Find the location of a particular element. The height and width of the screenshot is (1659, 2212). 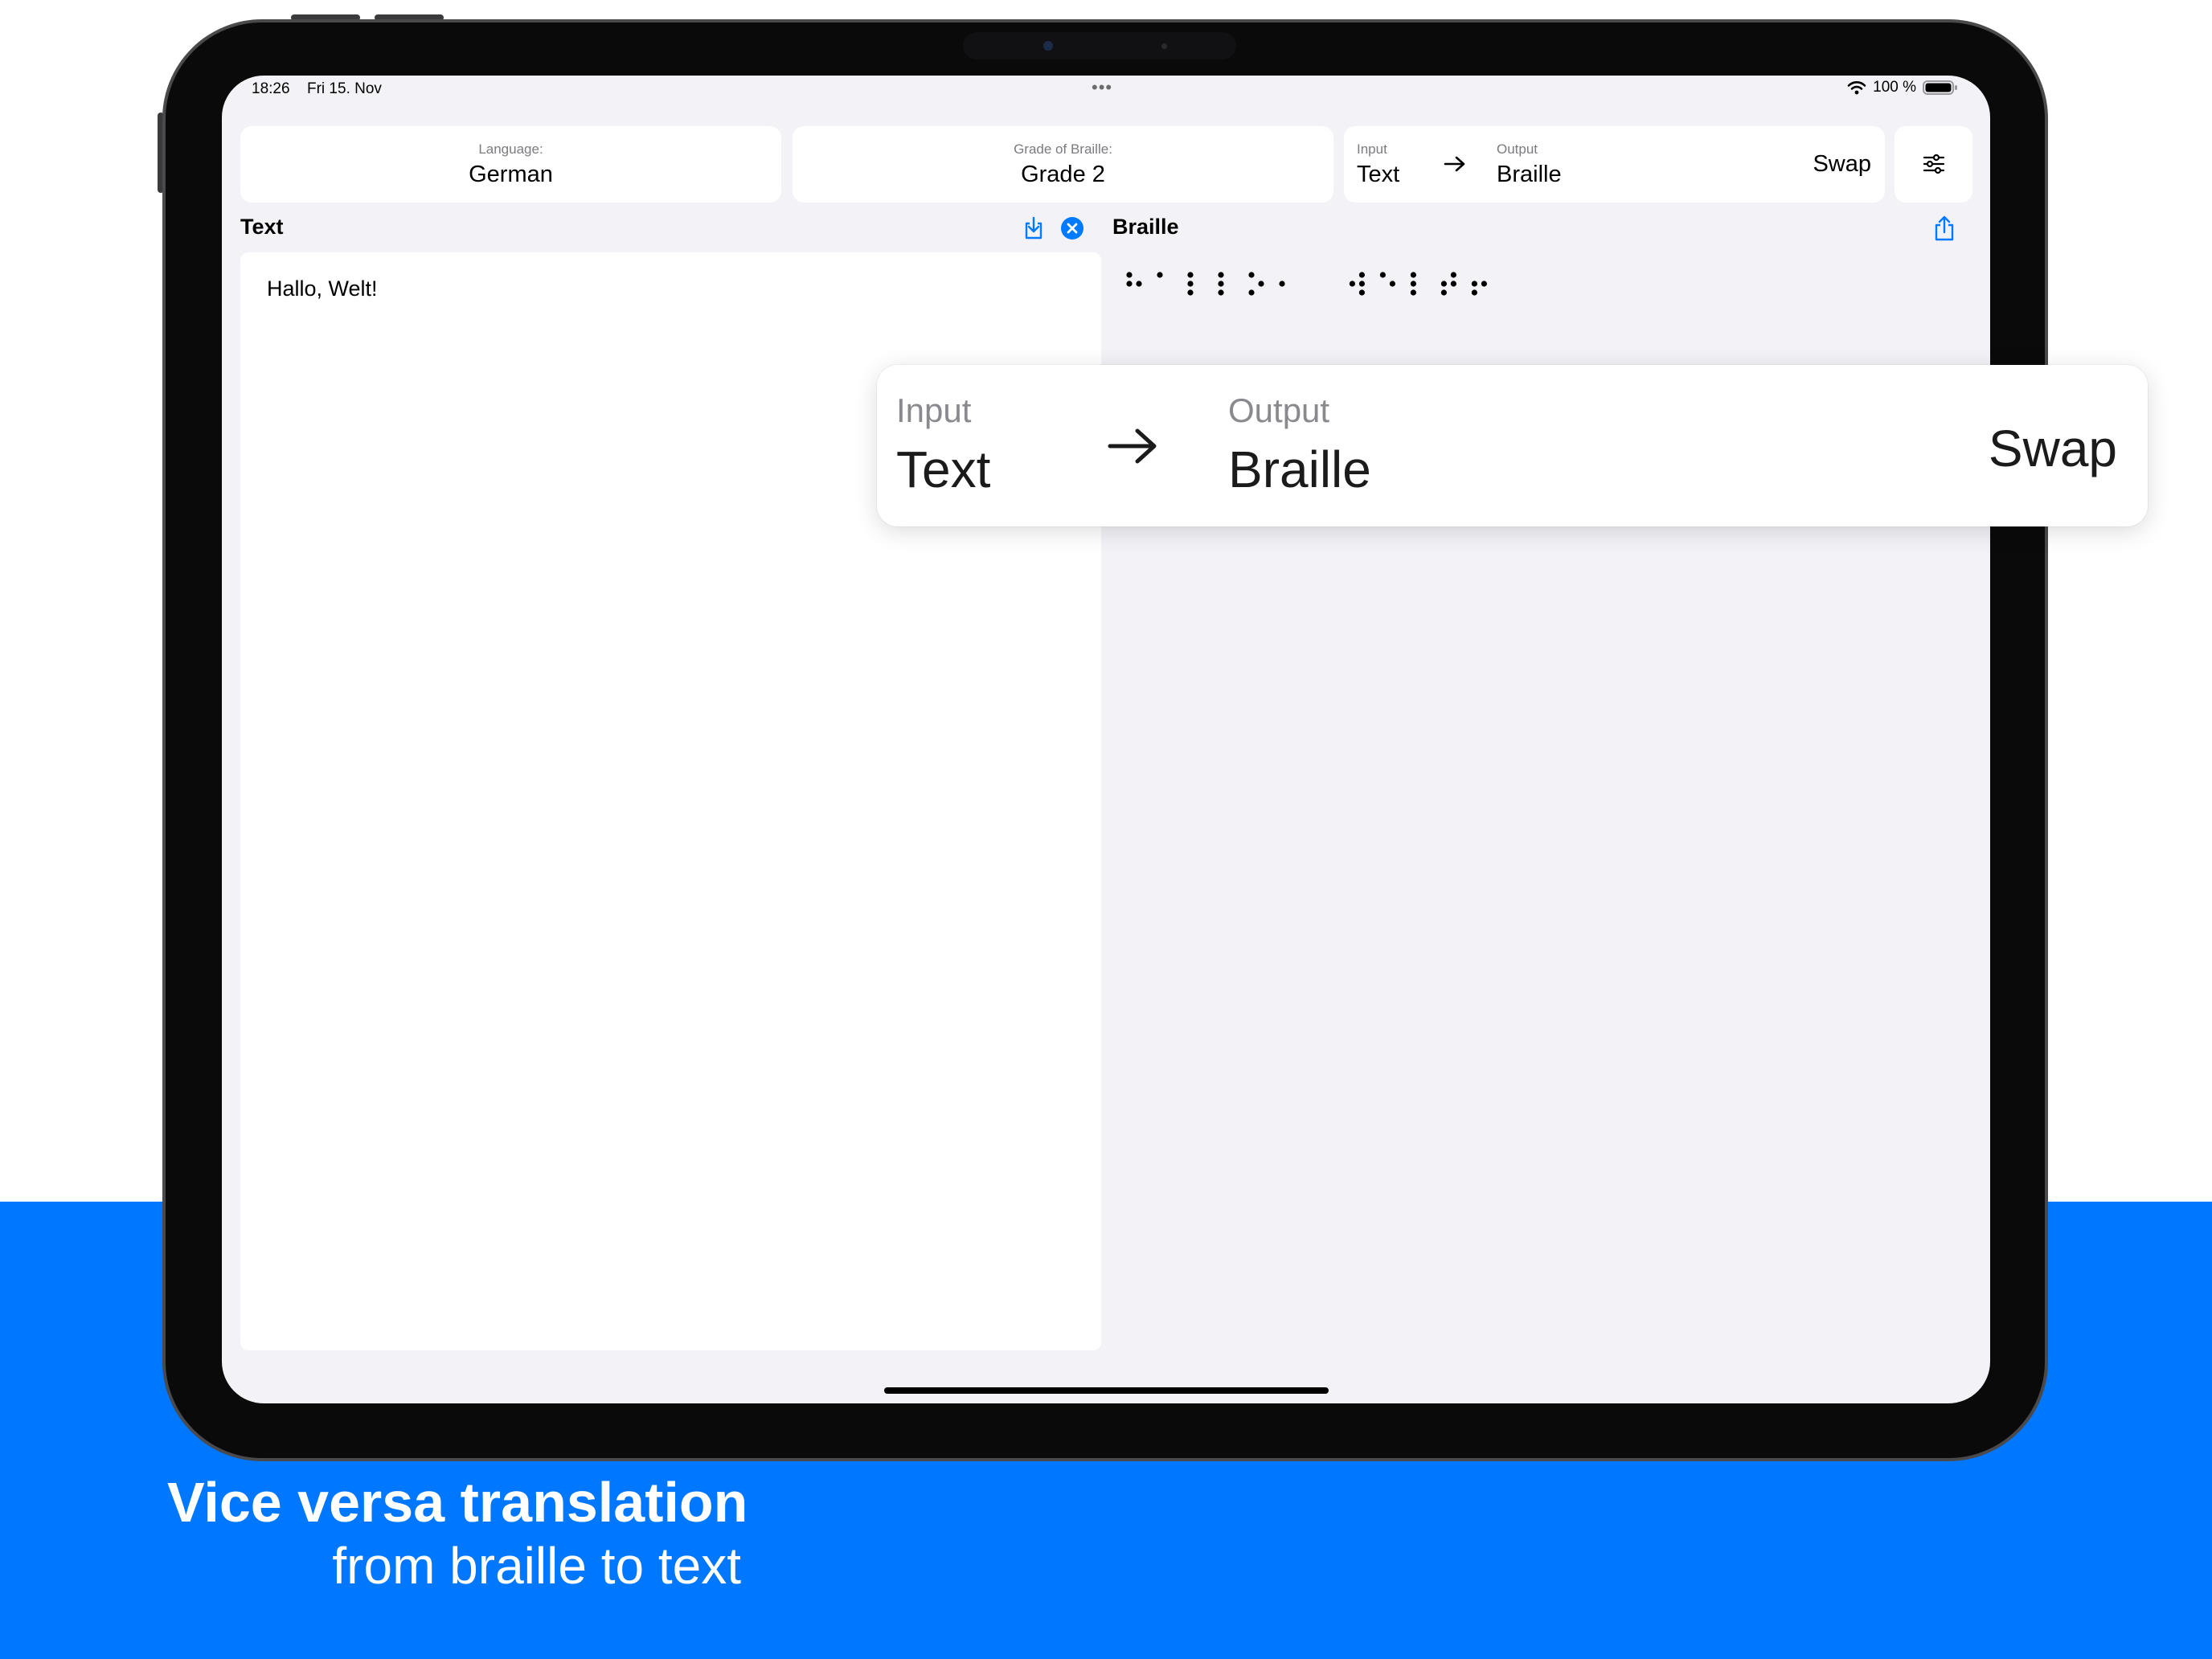

battery-icon is located at coordinates (1940, 87).